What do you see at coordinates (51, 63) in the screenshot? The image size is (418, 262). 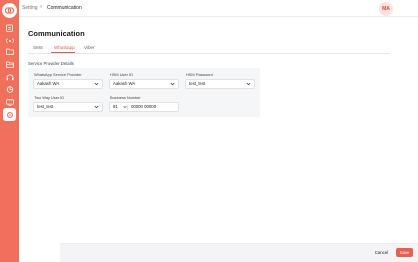 I see `section-title: Service Provider Details` at bounding box center [51, 63].